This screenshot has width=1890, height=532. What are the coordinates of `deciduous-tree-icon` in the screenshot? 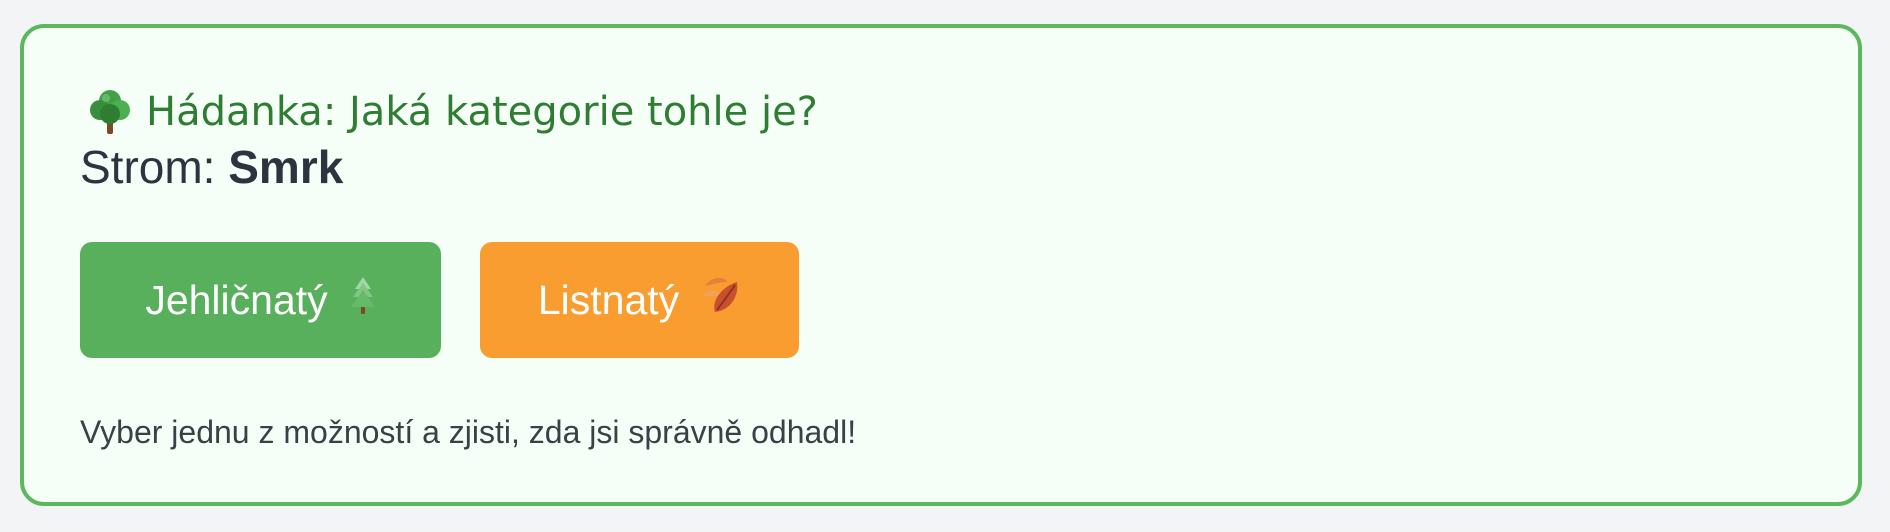 It's located at (110, 112).